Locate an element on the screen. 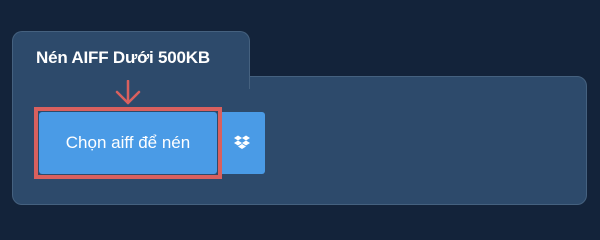 The width and height of the screenshot is (600, 240). tab-title: Nén AIFF Dưới 500KB is located at coordinates (123, 57).